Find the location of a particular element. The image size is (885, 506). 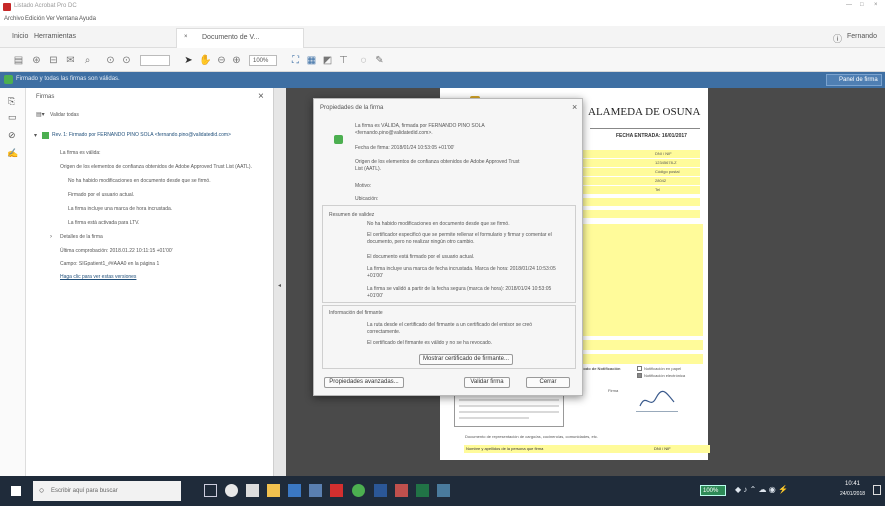

menu-ver: Ver is located at coordinates (50, 19).